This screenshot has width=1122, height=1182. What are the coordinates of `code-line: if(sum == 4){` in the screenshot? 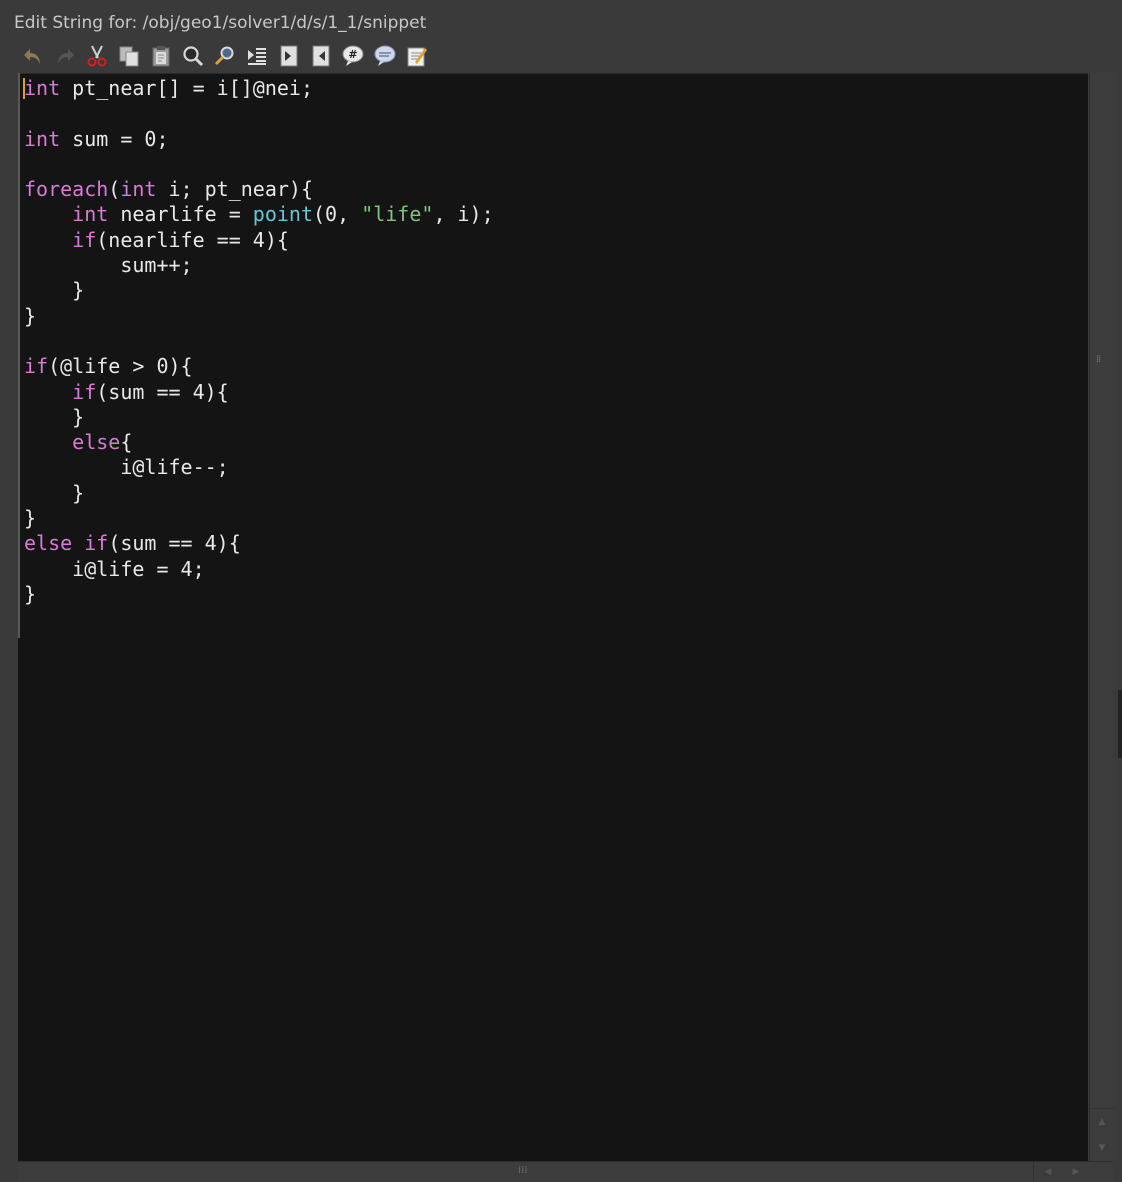 It's located at (259, 392).